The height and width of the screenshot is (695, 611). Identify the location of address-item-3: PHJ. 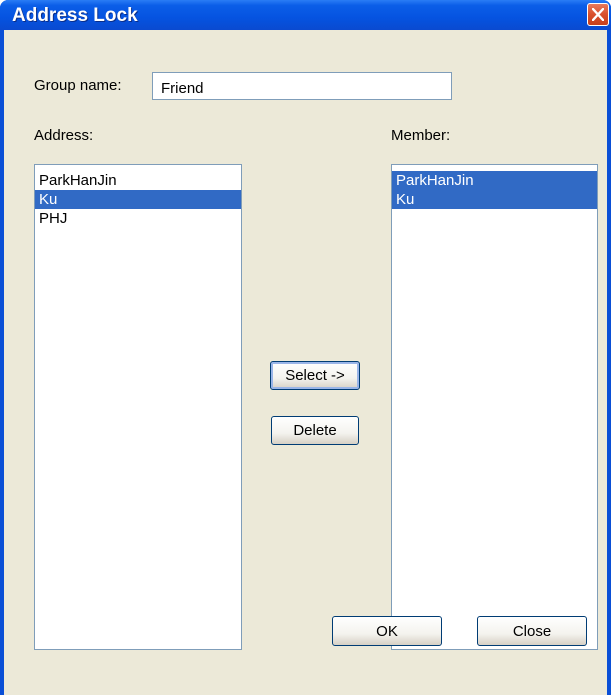
(138, 218).